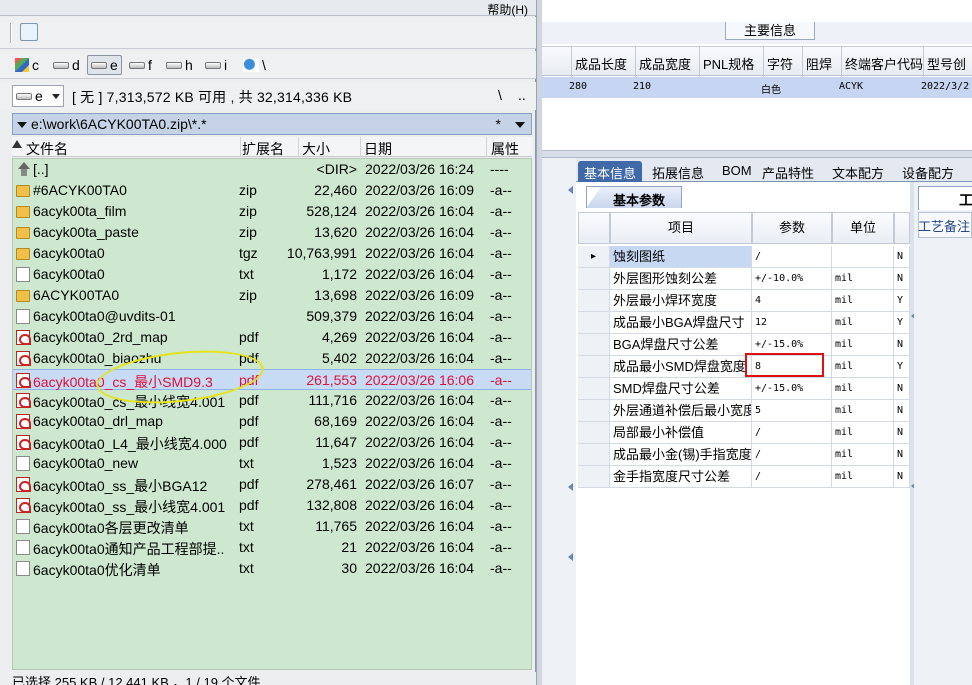  Describe the element at coordinates (140, 65) in the screenshot. I see `drive-button-f: f` at that location.